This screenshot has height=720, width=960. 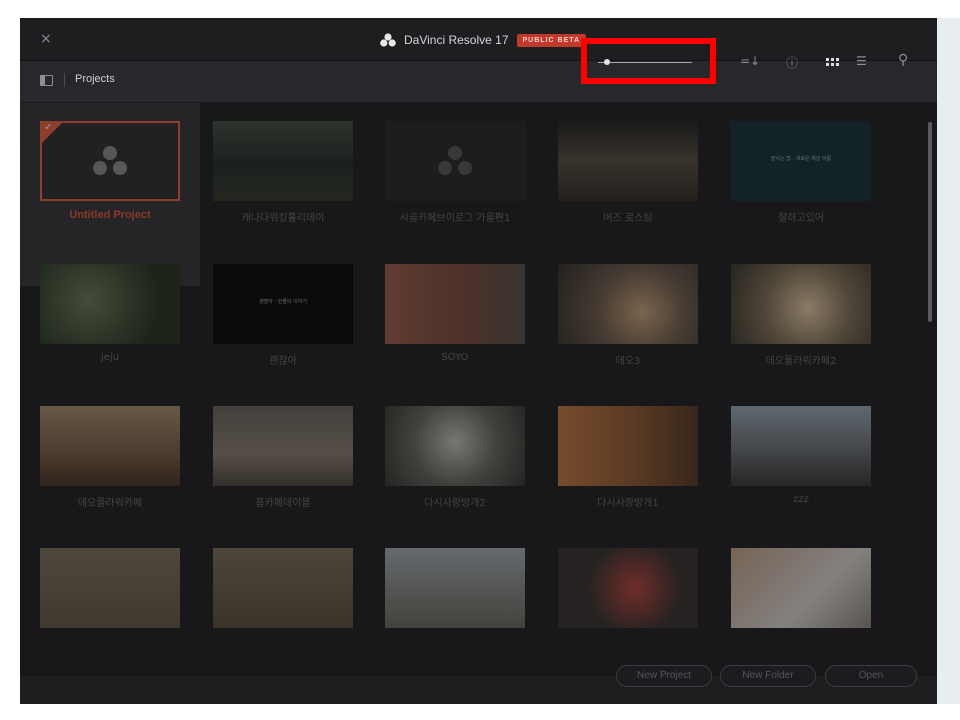 What do you see at coordinates (801, 361) in the screenshot?
I see `project-name: 데오플라워카페2` at bounding box center [801, 361].